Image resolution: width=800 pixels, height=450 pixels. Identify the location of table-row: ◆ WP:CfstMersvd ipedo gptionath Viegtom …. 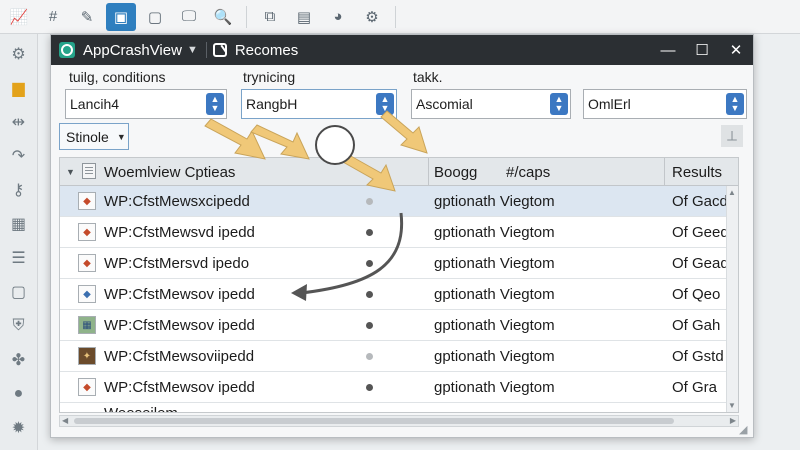
(399, 263).